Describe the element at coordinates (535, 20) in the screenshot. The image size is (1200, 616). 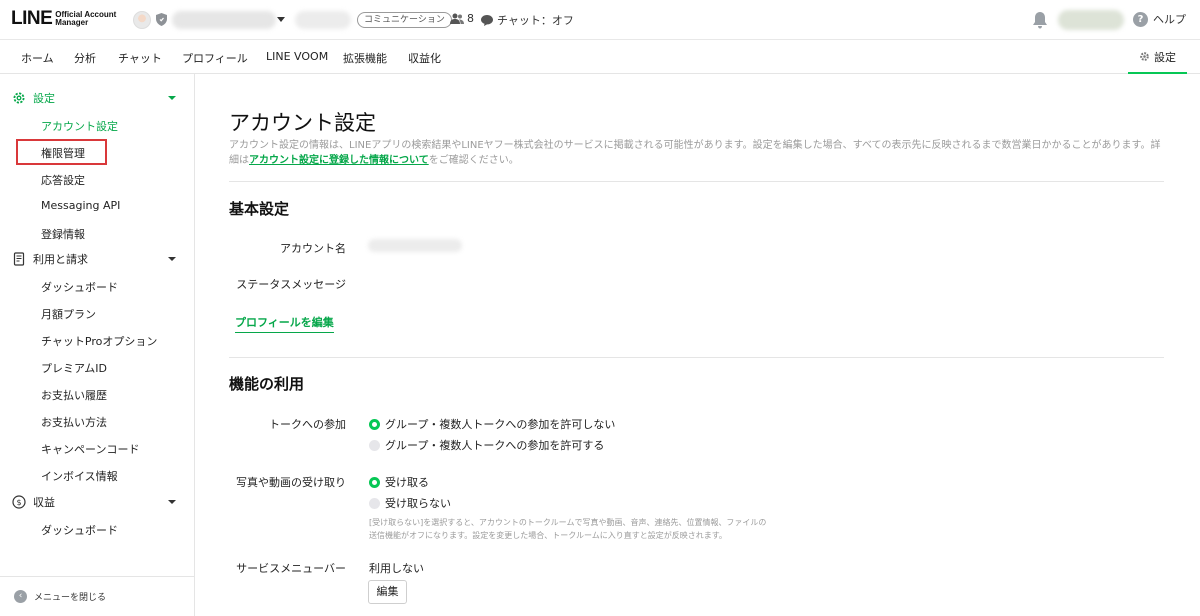
I see `chat-status-text: チャット：オフ` at that location.